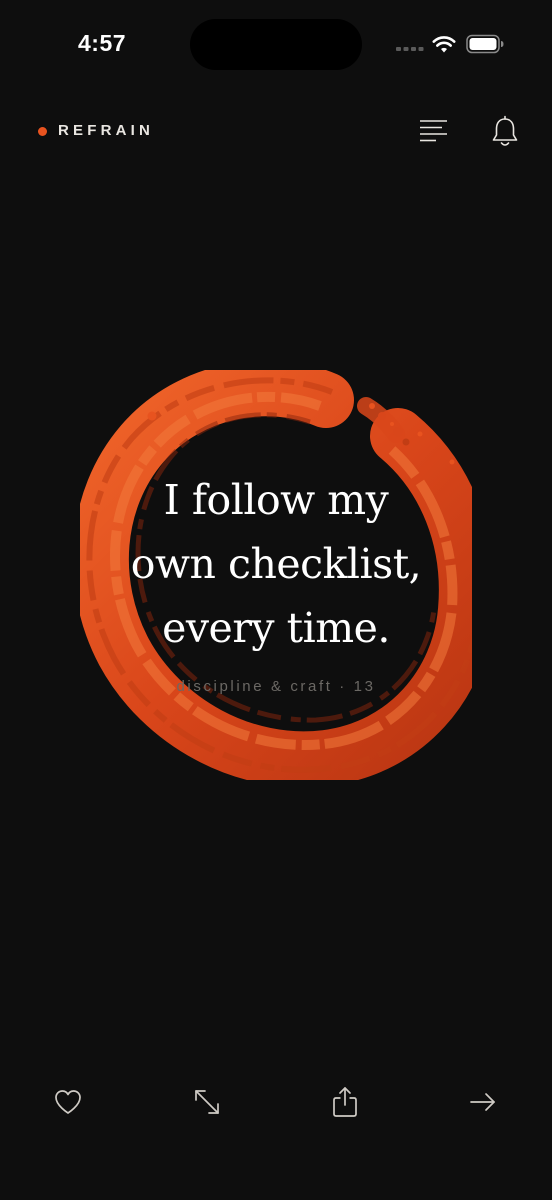 Image resolution: width=552 pixels, height=1200 pixels. I want to click on share-button, so click(345, 1102).